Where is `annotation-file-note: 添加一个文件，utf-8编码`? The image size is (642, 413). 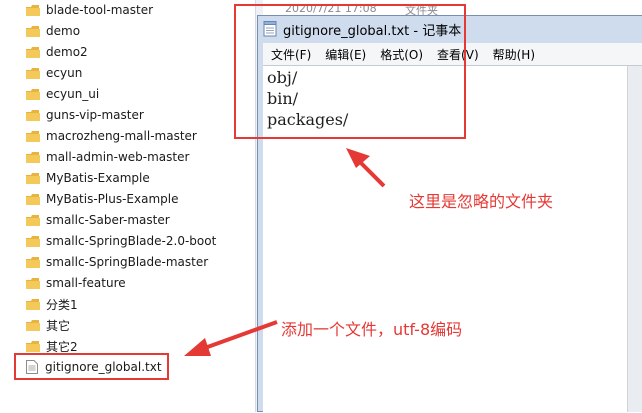
annotation-file-note: 添加一个文件，utf-8编码 is located at coordinates (372, 329).